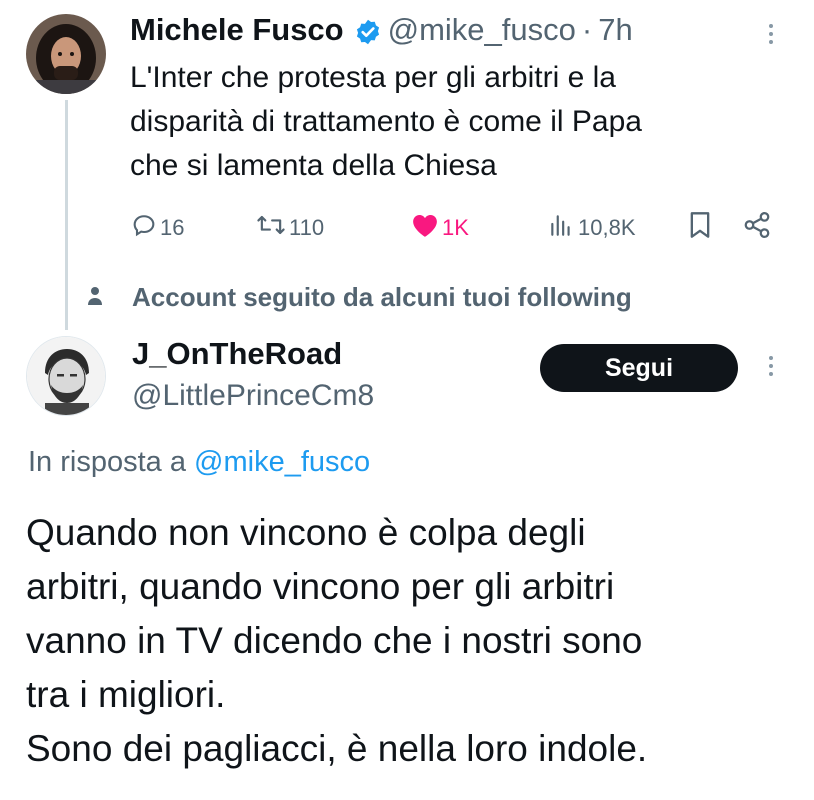 This screenshot has width=814, height=800. I want to click on retweet-button: 110, so click(289, 228).